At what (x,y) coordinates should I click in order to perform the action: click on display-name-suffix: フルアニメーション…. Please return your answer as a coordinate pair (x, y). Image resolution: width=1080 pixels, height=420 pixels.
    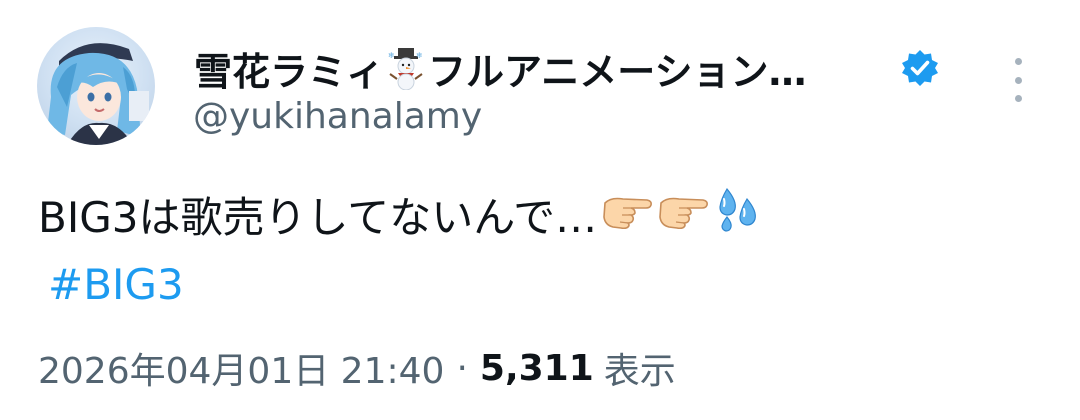
    Looking at the image, I should click on (617, 71).